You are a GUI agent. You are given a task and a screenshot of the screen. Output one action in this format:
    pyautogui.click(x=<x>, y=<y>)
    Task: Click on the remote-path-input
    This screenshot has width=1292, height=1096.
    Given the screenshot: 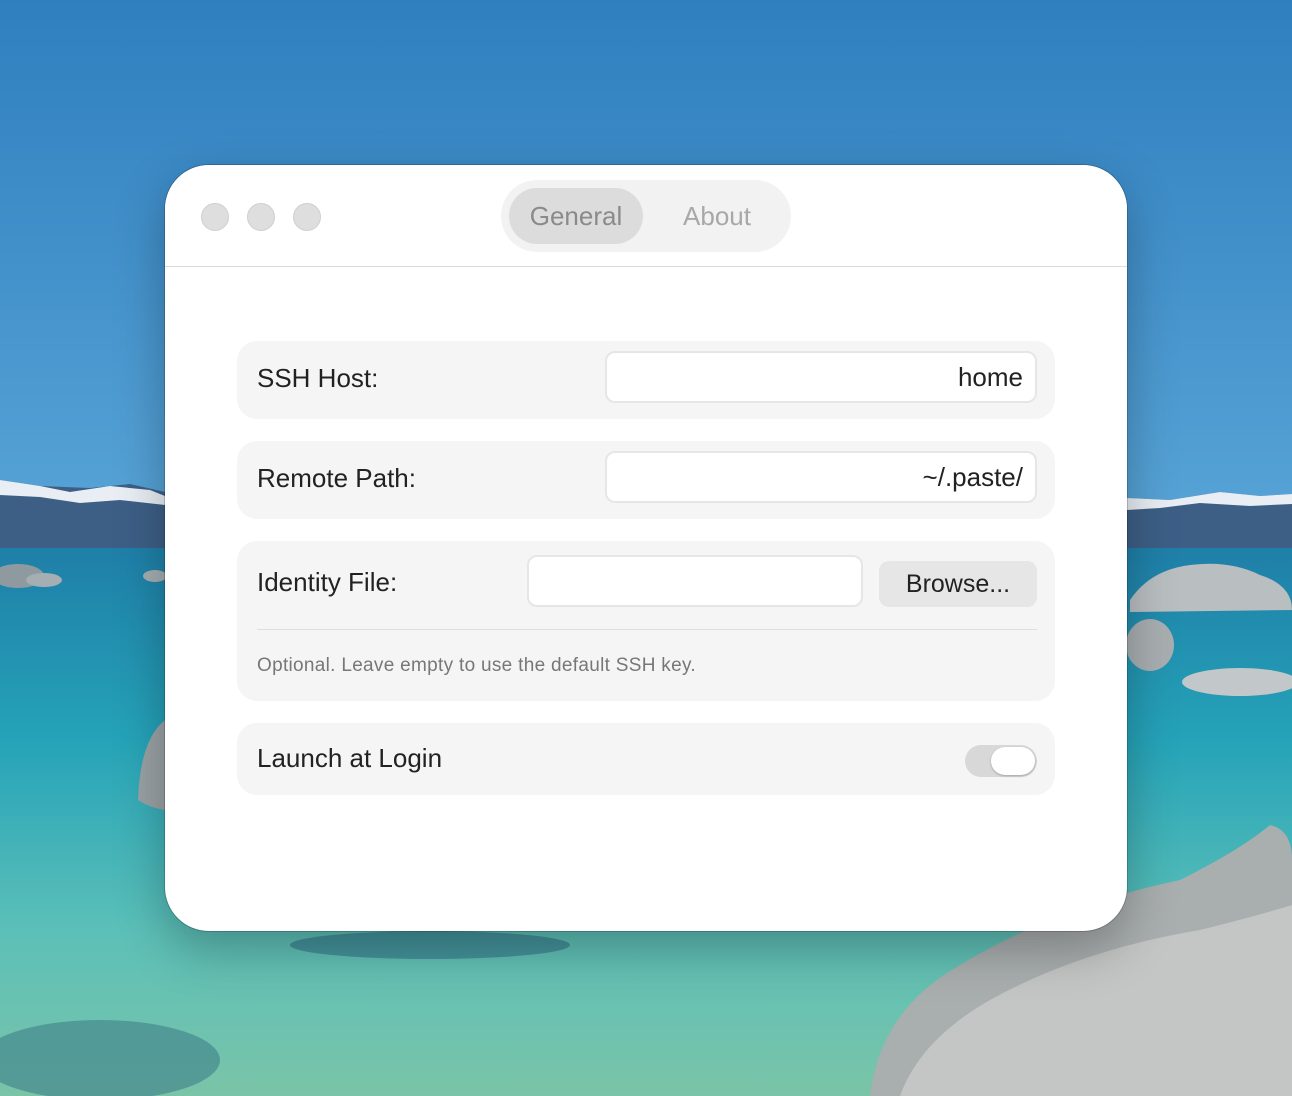 What is the action you would take?
    pyautogui.click(x=821, y=477)
    